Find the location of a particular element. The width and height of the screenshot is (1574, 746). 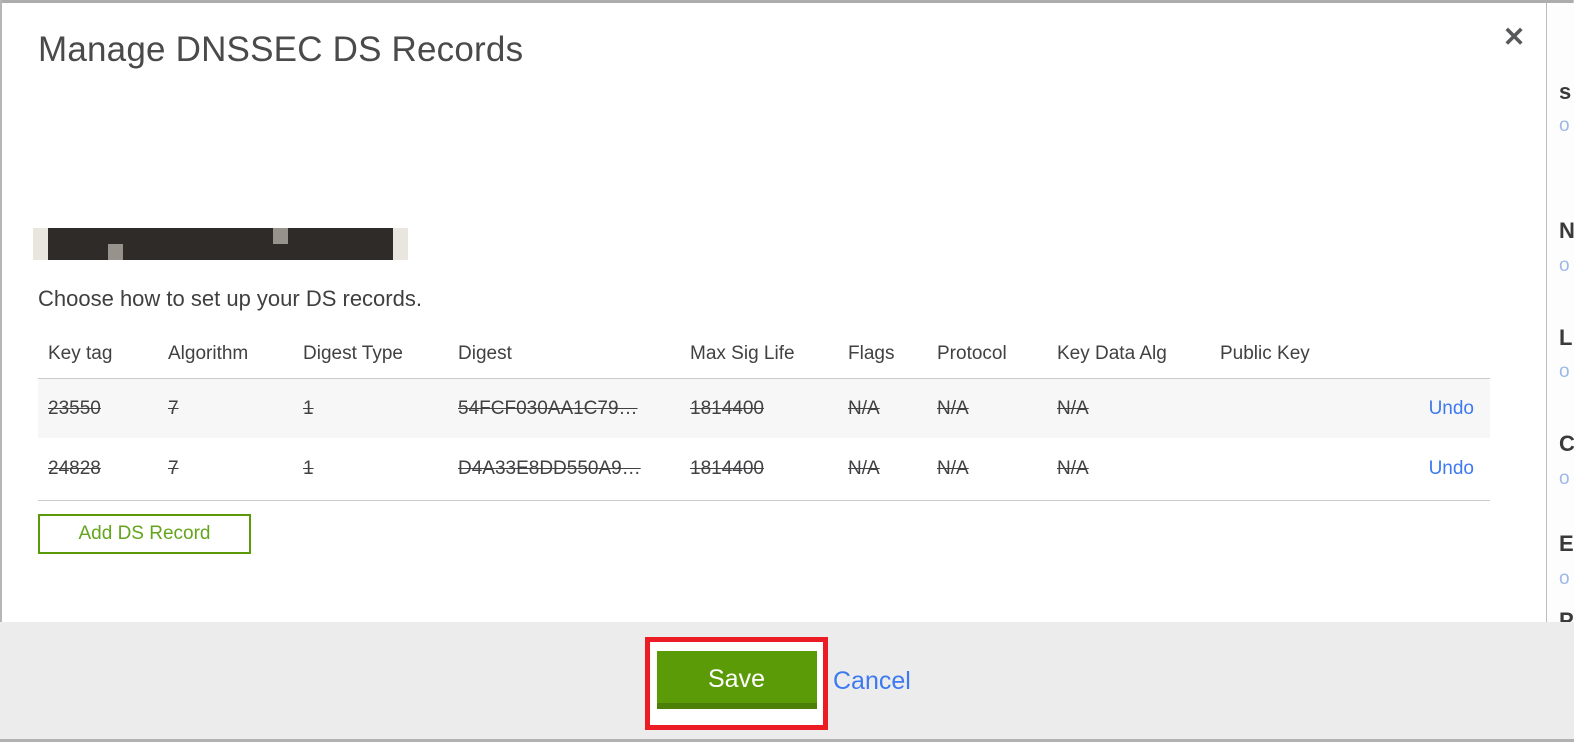

add-ds-record-button: Add DS Record is located at coordinates (144, 534).